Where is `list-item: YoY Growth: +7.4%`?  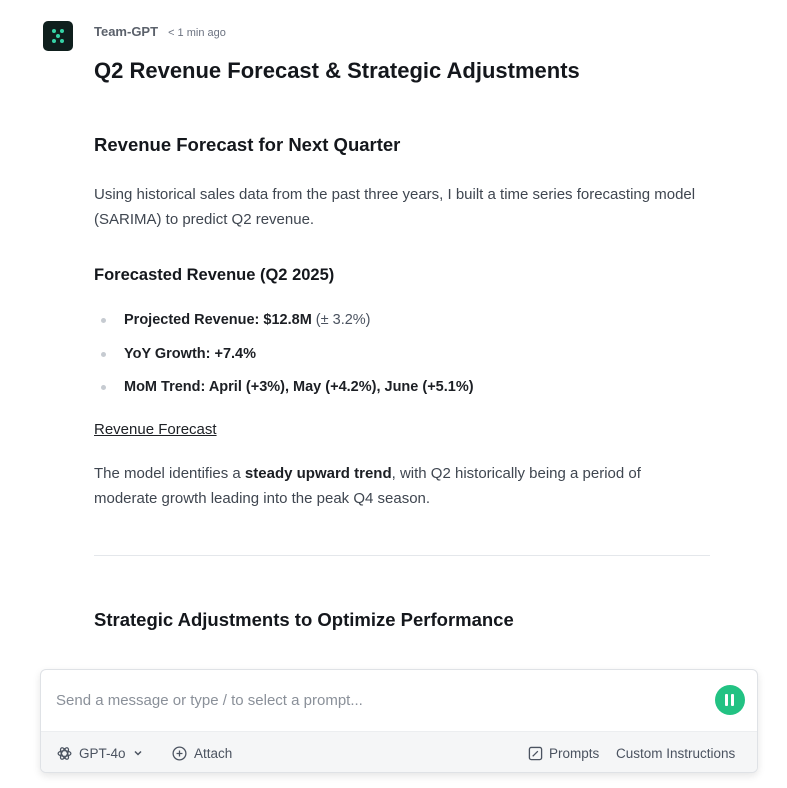 list-item: YoY Growth: +7.4% is located at coordinates (284, 359).